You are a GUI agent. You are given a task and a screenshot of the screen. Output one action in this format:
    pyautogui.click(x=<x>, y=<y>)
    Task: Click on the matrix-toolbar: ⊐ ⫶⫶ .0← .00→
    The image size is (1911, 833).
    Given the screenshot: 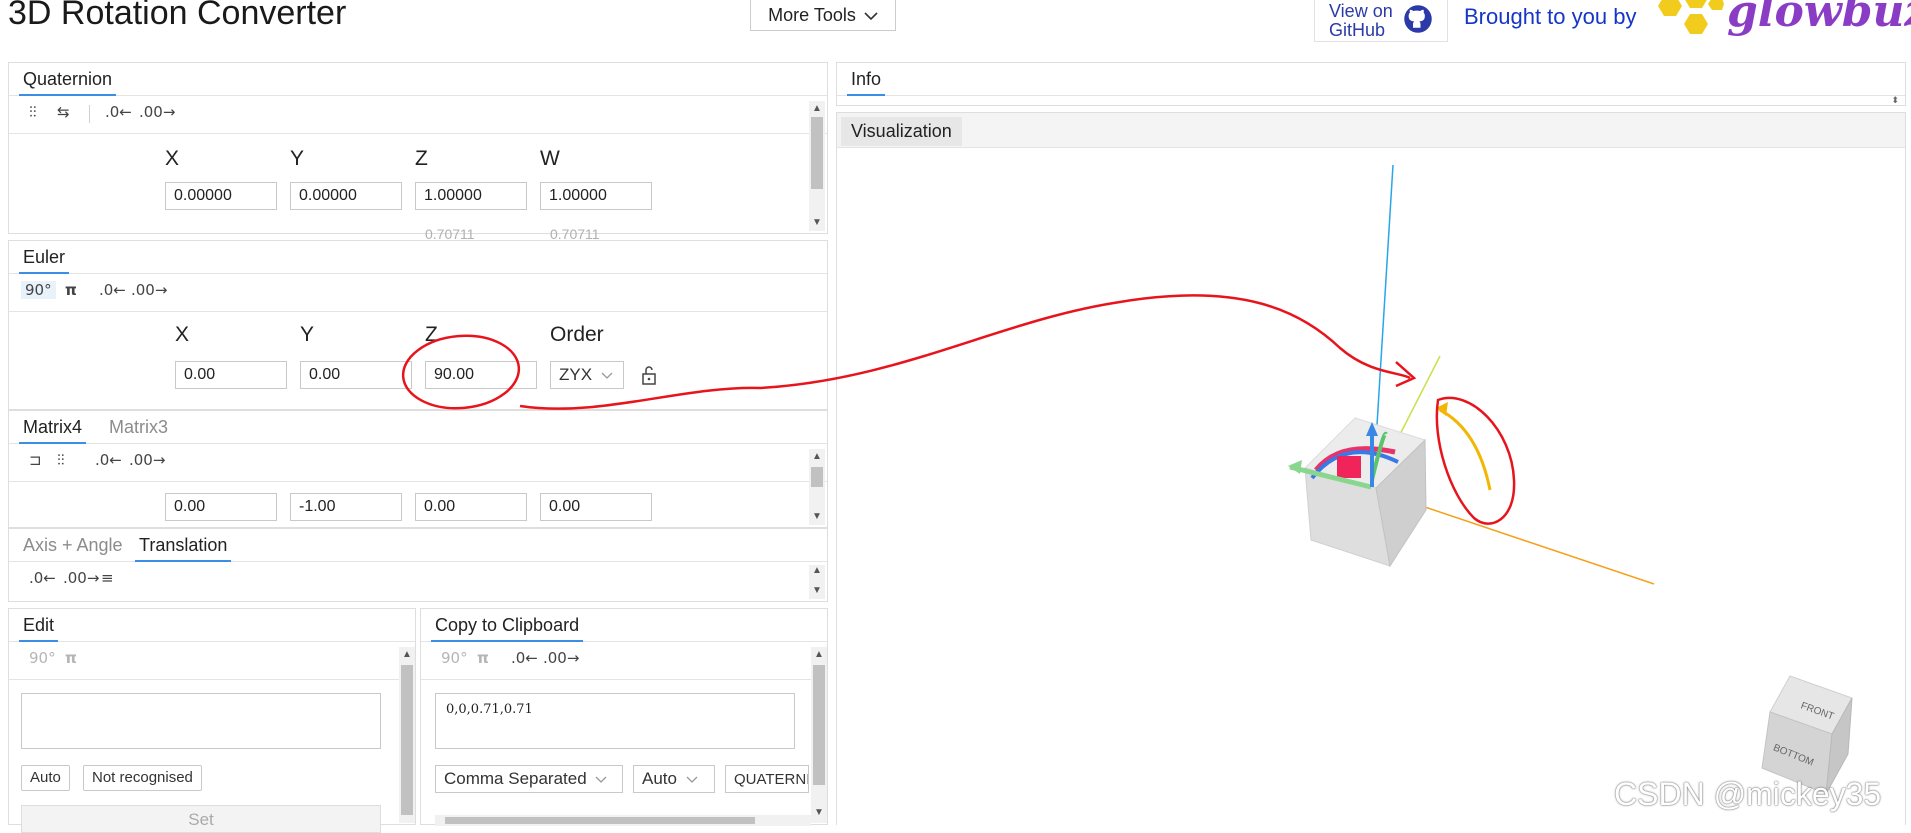 What is the action you would take?
    pyautogui.click(x=418, y=462)
    